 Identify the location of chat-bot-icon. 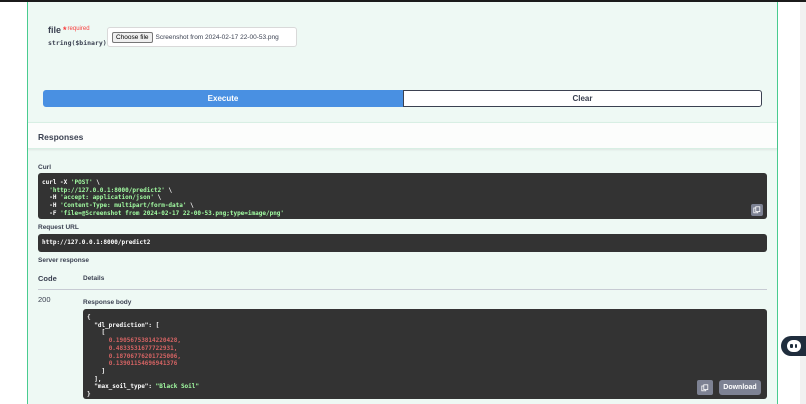
(793, 346).